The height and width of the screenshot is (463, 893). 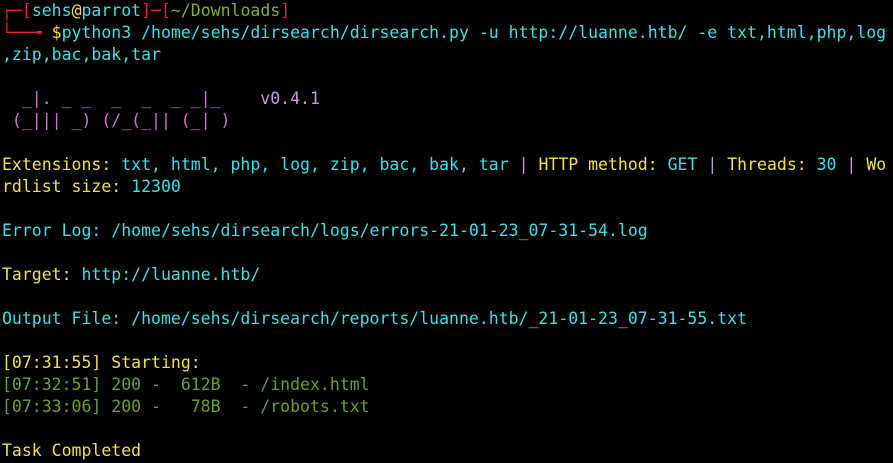 I want to click on start-text: Starting:, so click(x=151, y=362).